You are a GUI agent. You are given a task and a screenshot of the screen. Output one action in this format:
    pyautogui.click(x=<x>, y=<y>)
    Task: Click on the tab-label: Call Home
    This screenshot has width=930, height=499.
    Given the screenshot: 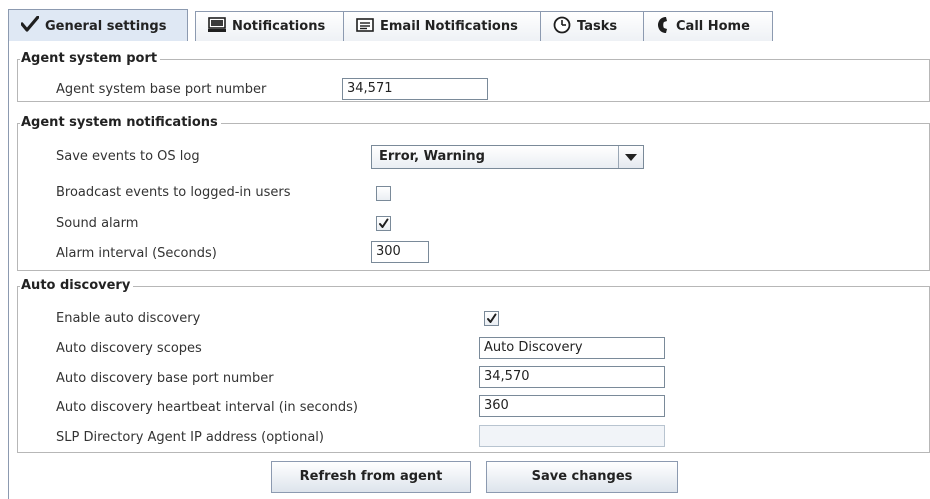 What is the action you would take?
    pyautogui.click(x=713, y=26)
    